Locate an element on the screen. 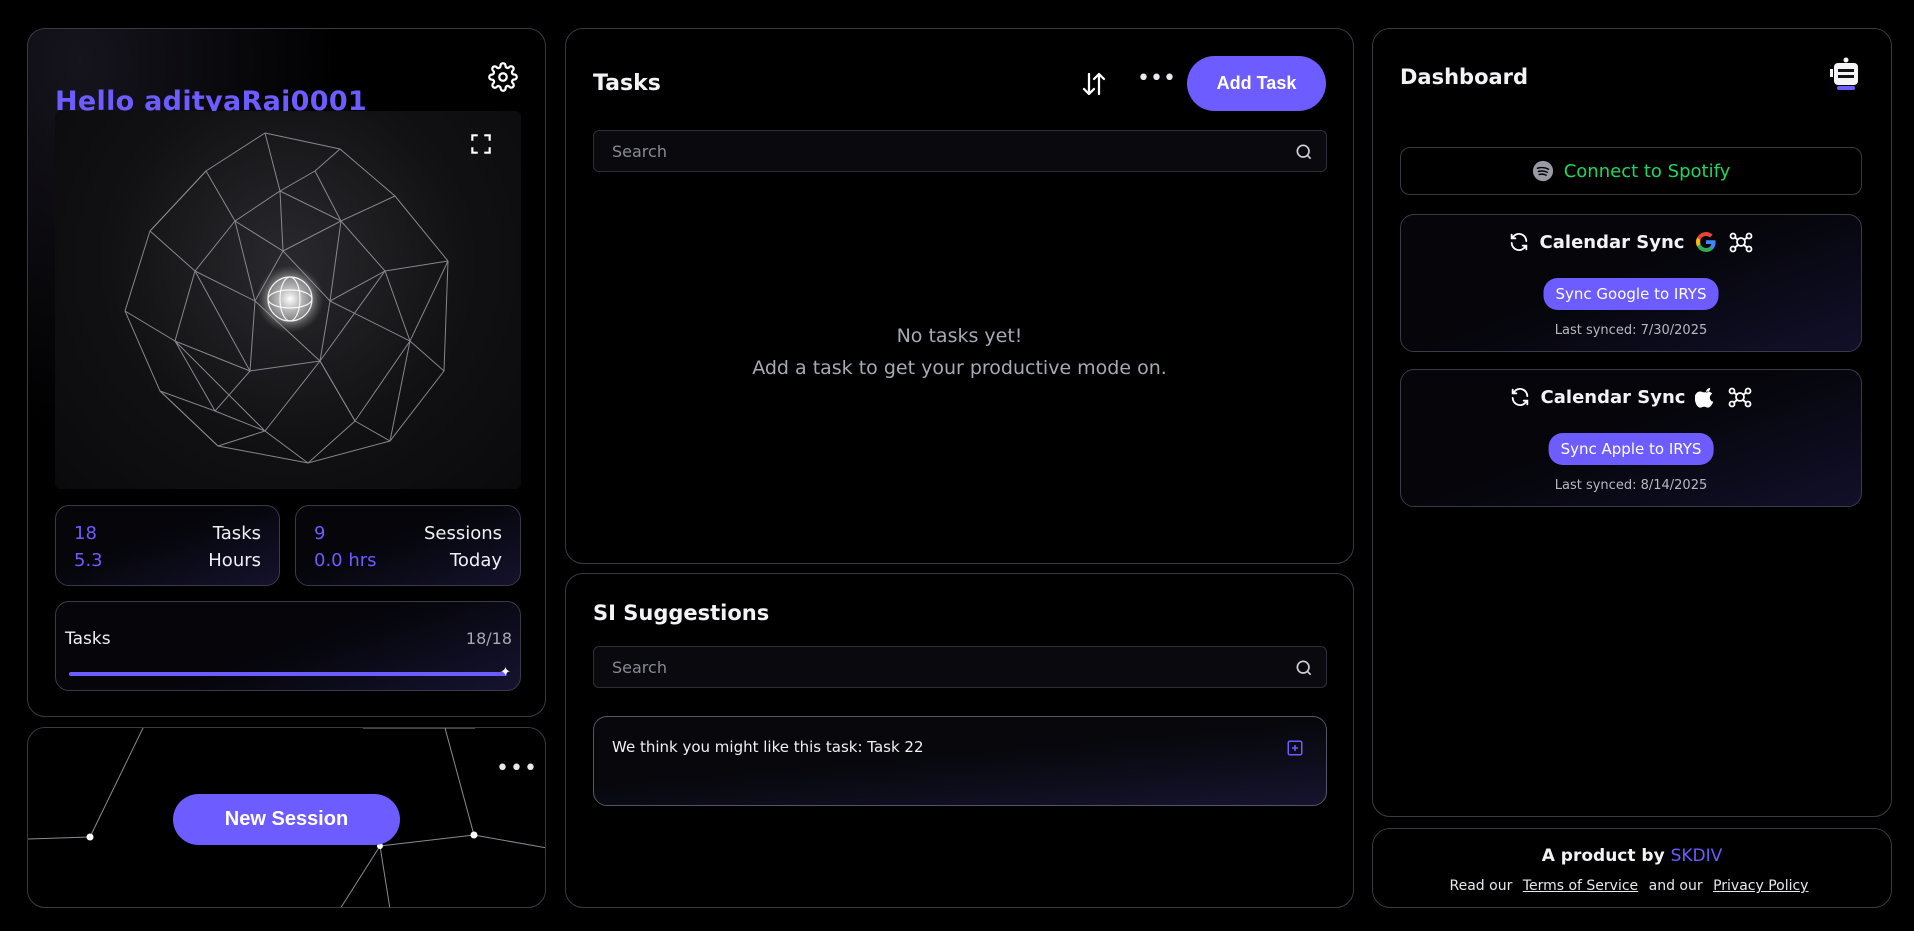 The image size is (1914, 931). wireframe-sphere-visual is located at coordinates (288, 300).